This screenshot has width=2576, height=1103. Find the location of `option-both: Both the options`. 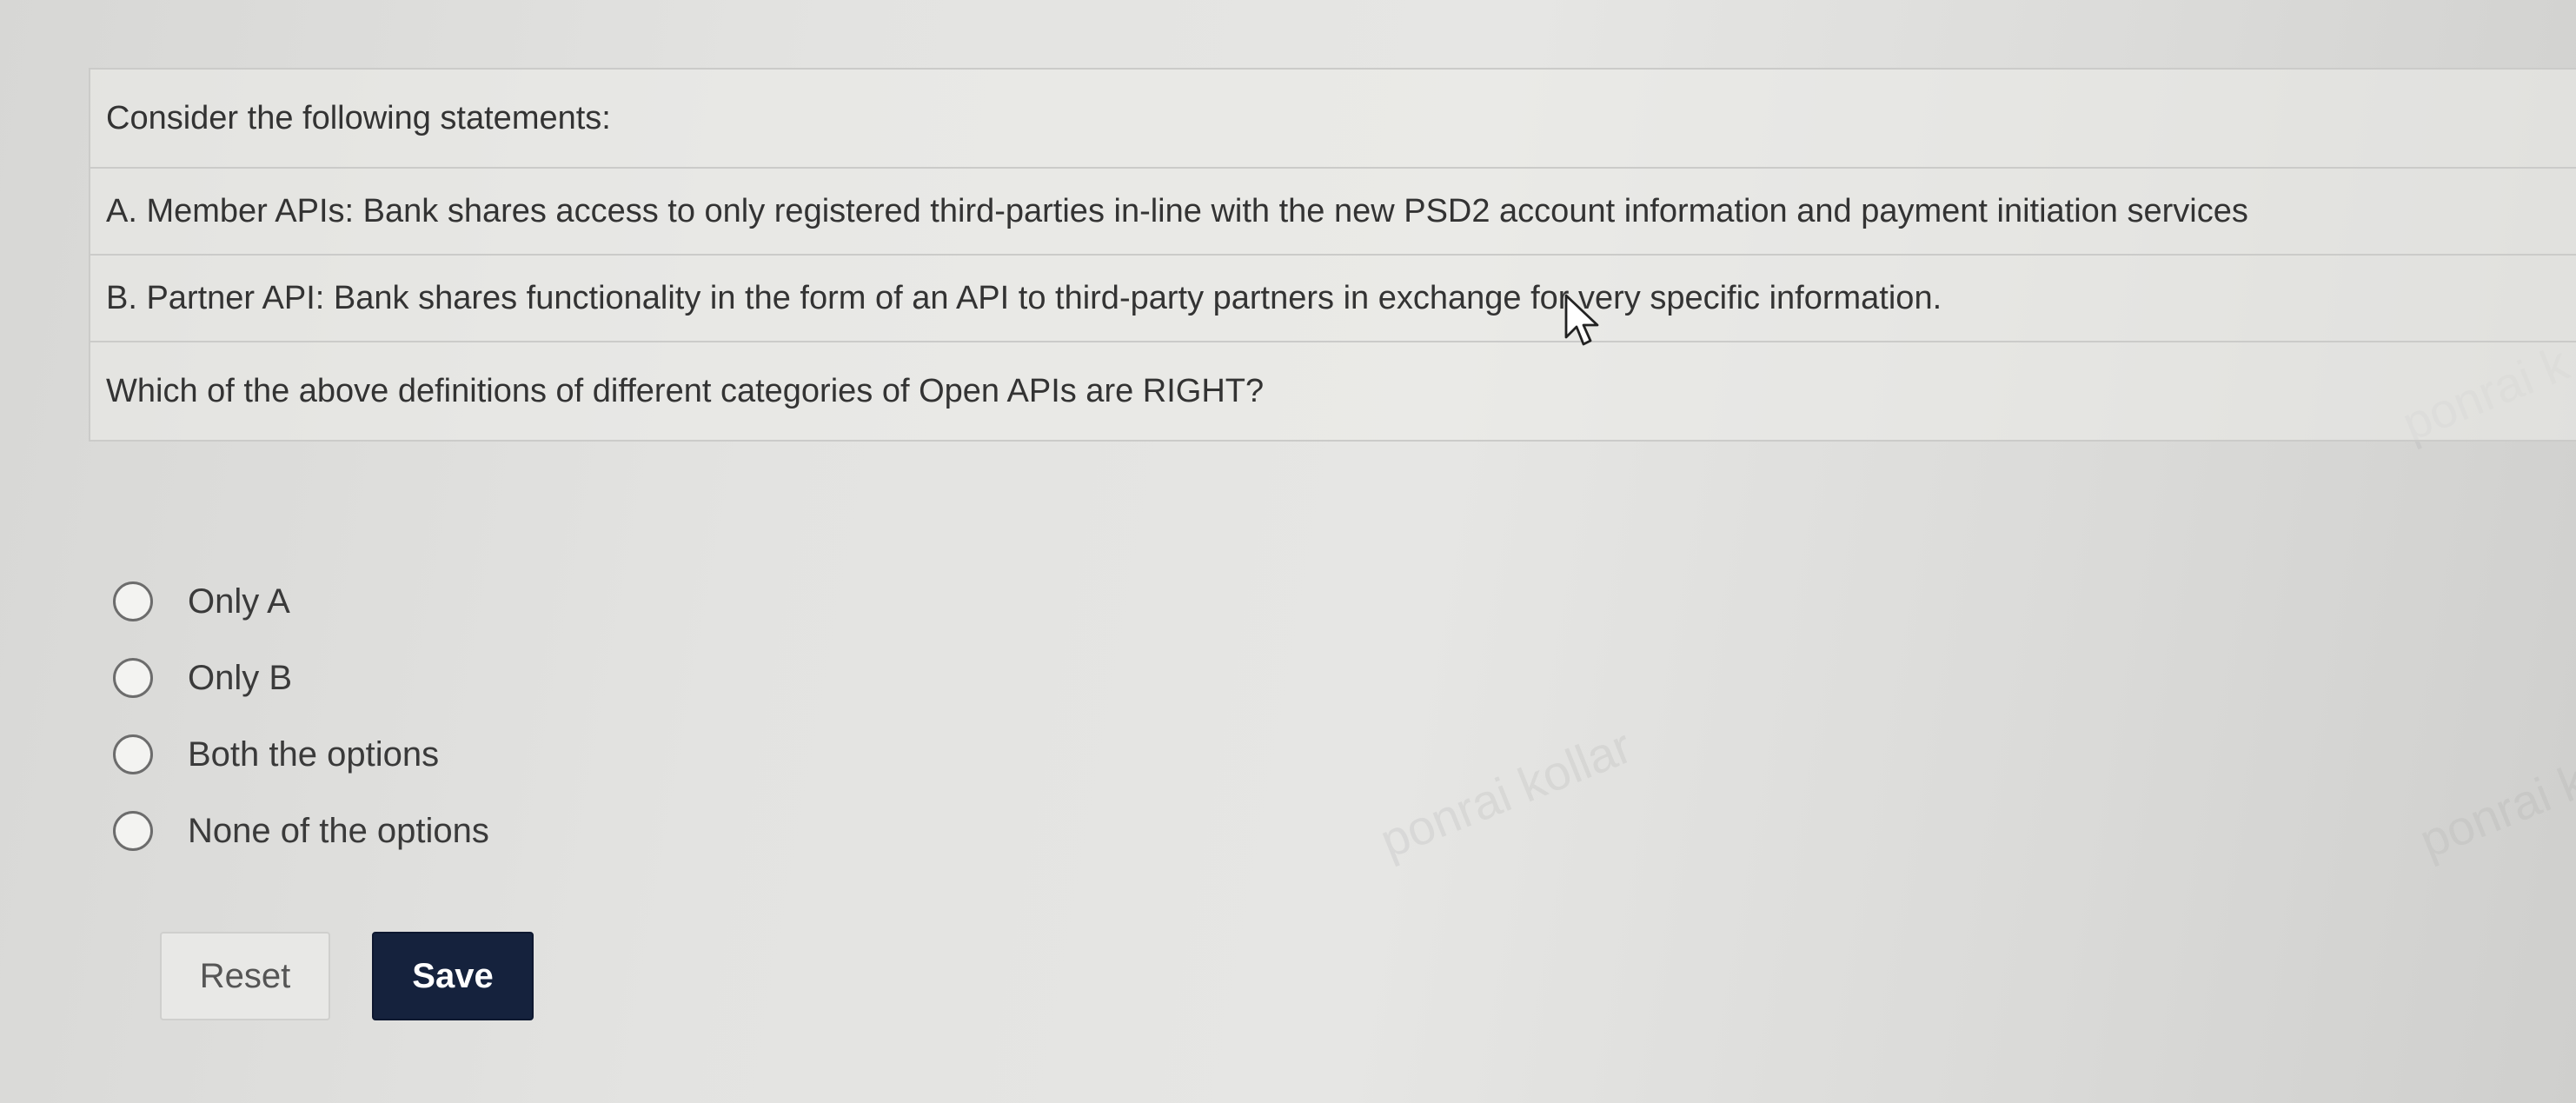

option-both: Both the options is located at coordinates (301, 754).